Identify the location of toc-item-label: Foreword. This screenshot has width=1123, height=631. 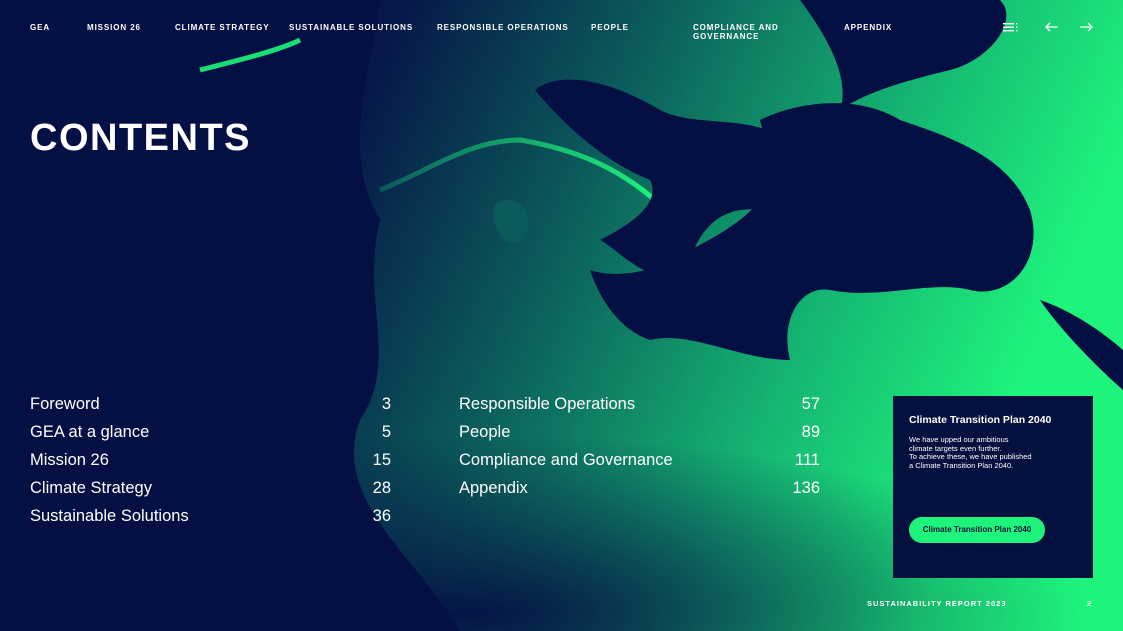
(65, 404).